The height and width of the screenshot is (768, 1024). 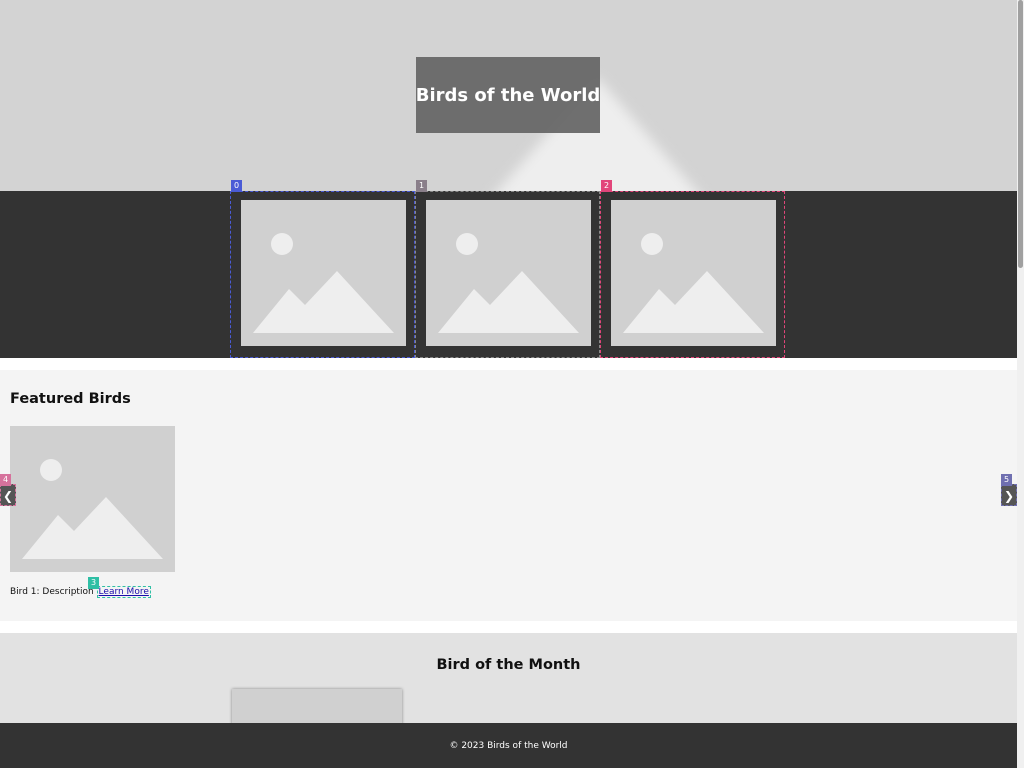 What do you see at coordinates (606, 186) in the screenshot?
I see `element-badge-2: 2` at bounding box center [606, 186].